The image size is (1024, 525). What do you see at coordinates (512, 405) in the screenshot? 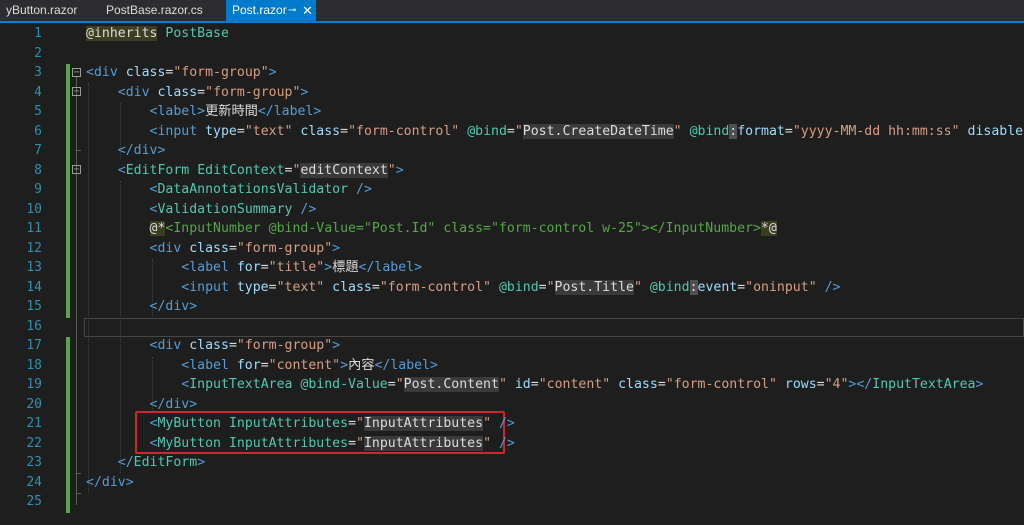
I see `code-line: 20 </div>` at bounding box center [512, 405].